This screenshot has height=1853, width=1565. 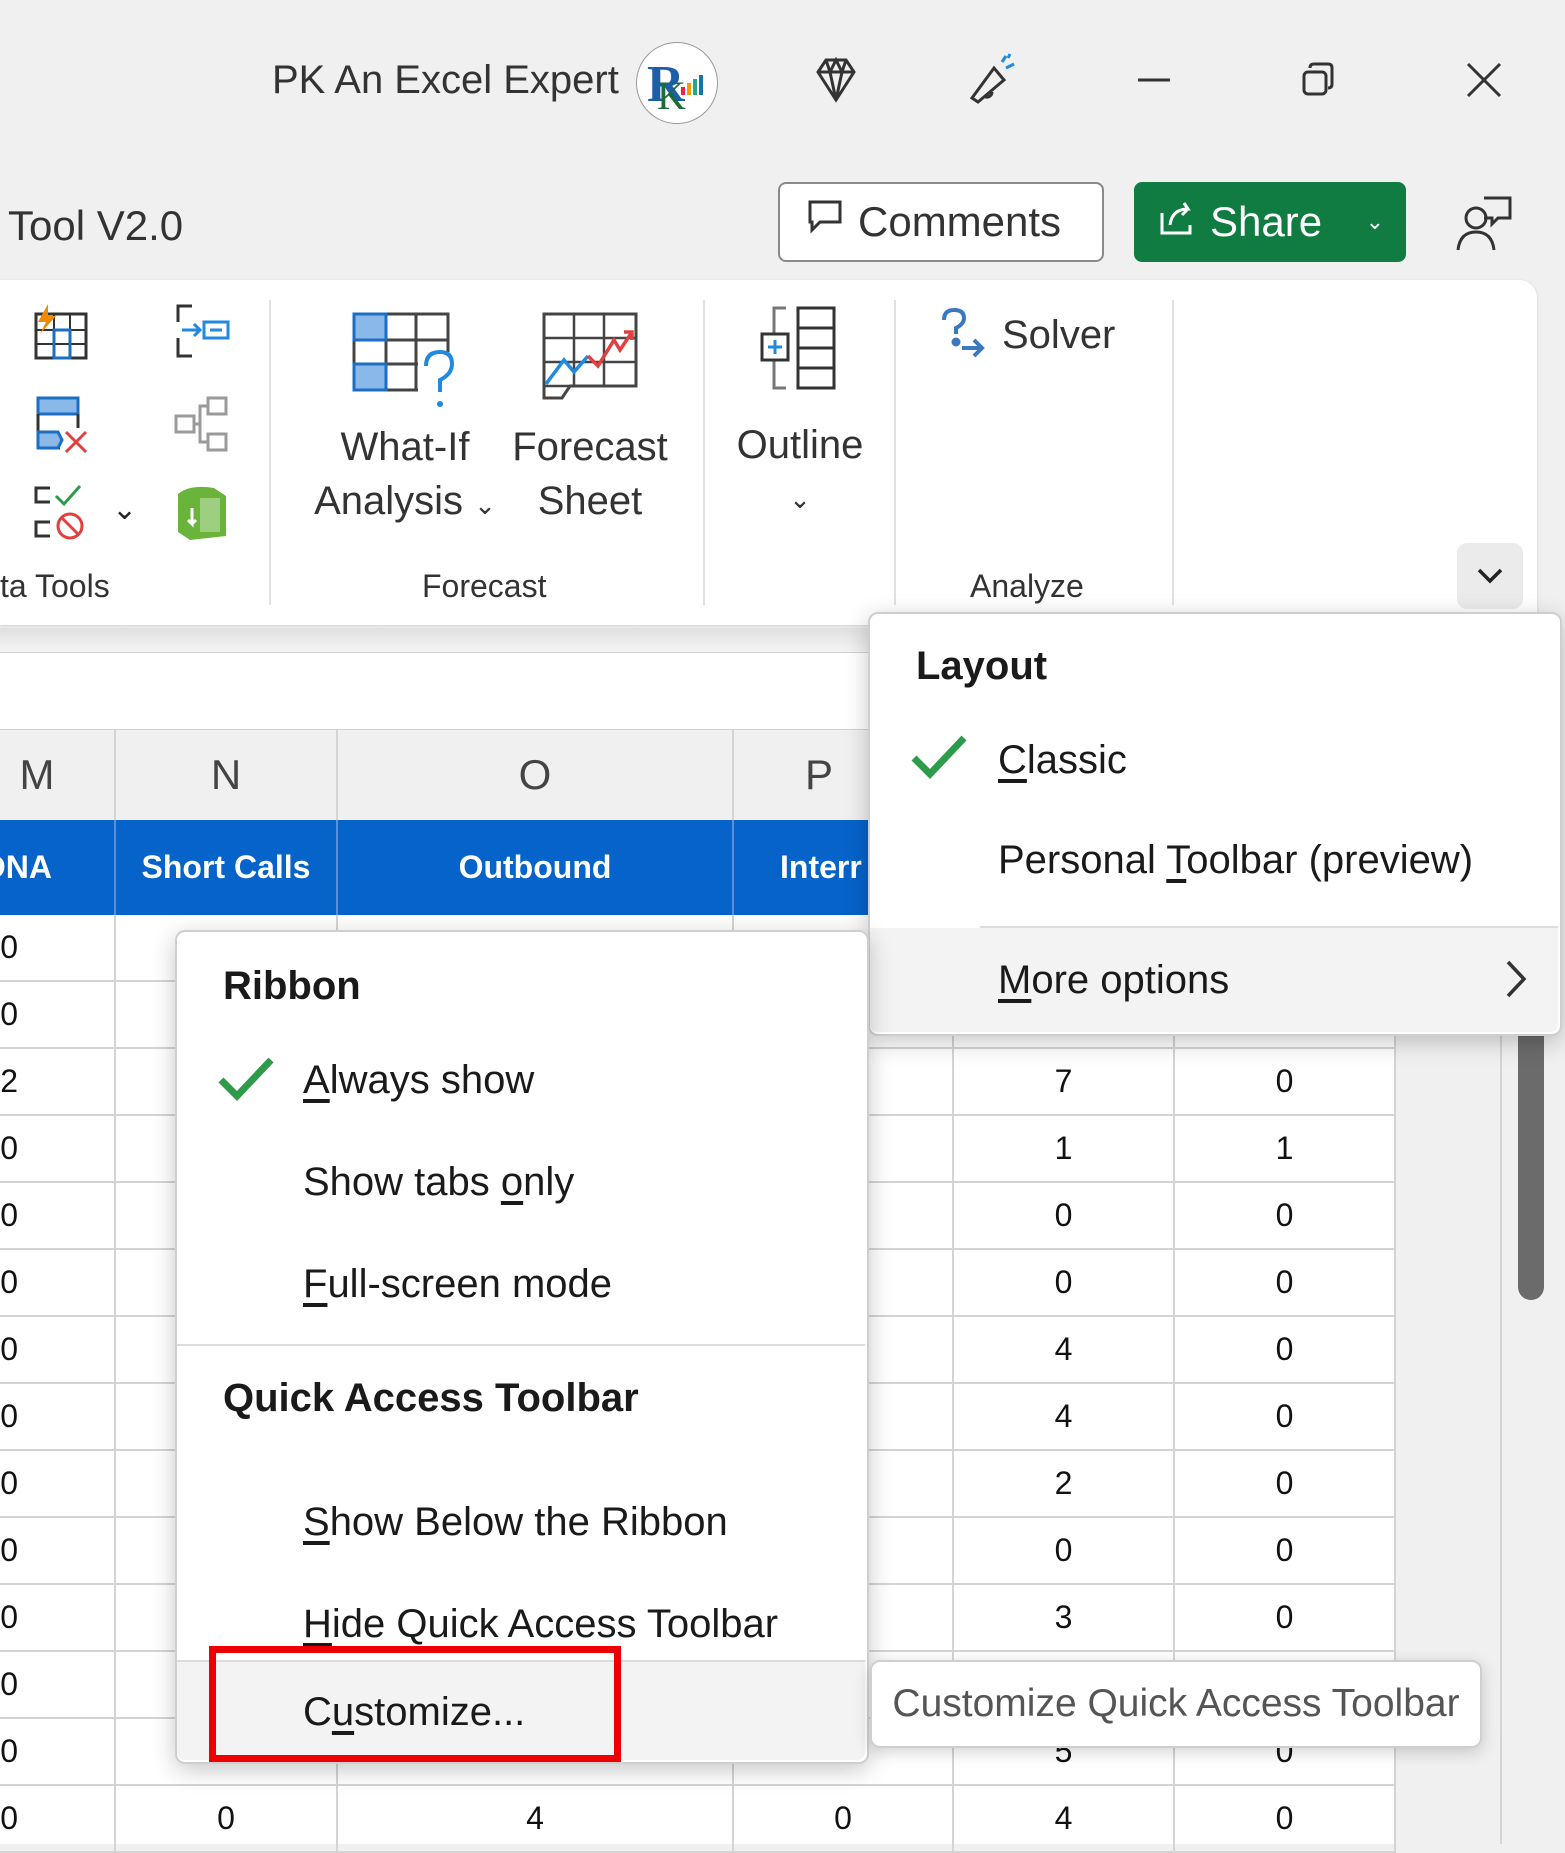 What do you see at coordinates (227, 867) in the screenshot?
I see `table-header-short-calls: Short Calls` at bounding box center [227, 867].